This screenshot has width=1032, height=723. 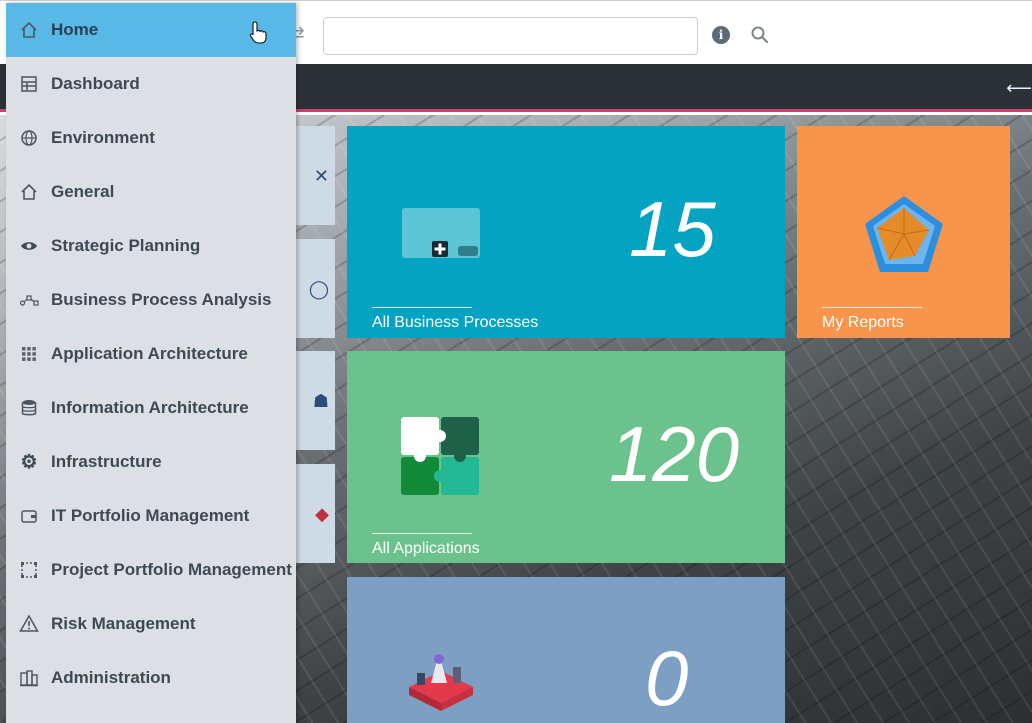 What do you see at coordinates (95, 83) in the screenshot?
I see `menu-item-label: Dashboard` at bounding box center [95, 83].